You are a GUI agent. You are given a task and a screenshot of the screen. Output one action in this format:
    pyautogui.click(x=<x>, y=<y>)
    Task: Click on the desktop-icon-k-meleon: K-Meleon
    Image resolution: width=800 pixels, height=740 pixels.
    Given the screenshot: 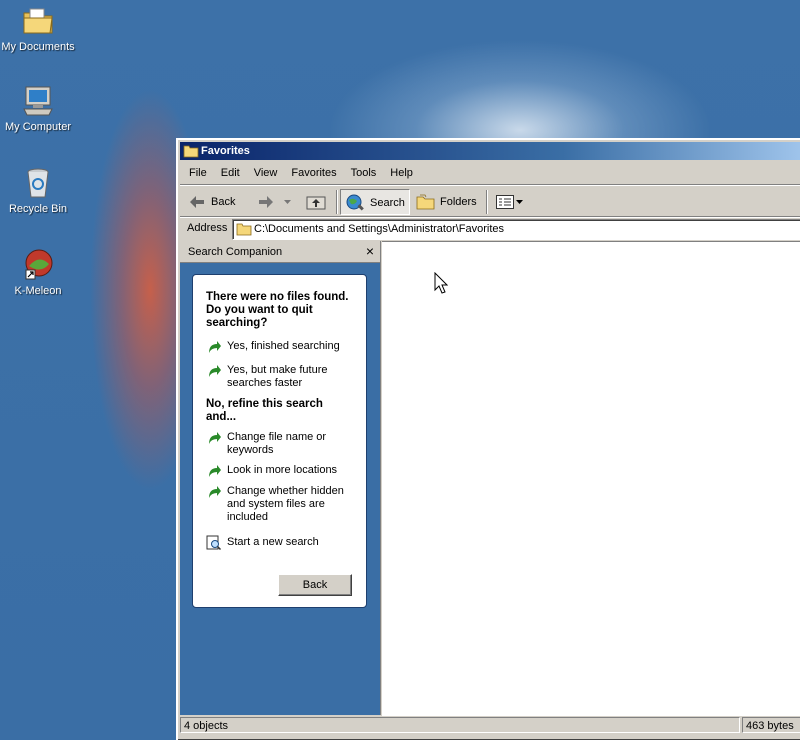 What is the action you would take?
    pyautogui.click(x=39, y=272)
    